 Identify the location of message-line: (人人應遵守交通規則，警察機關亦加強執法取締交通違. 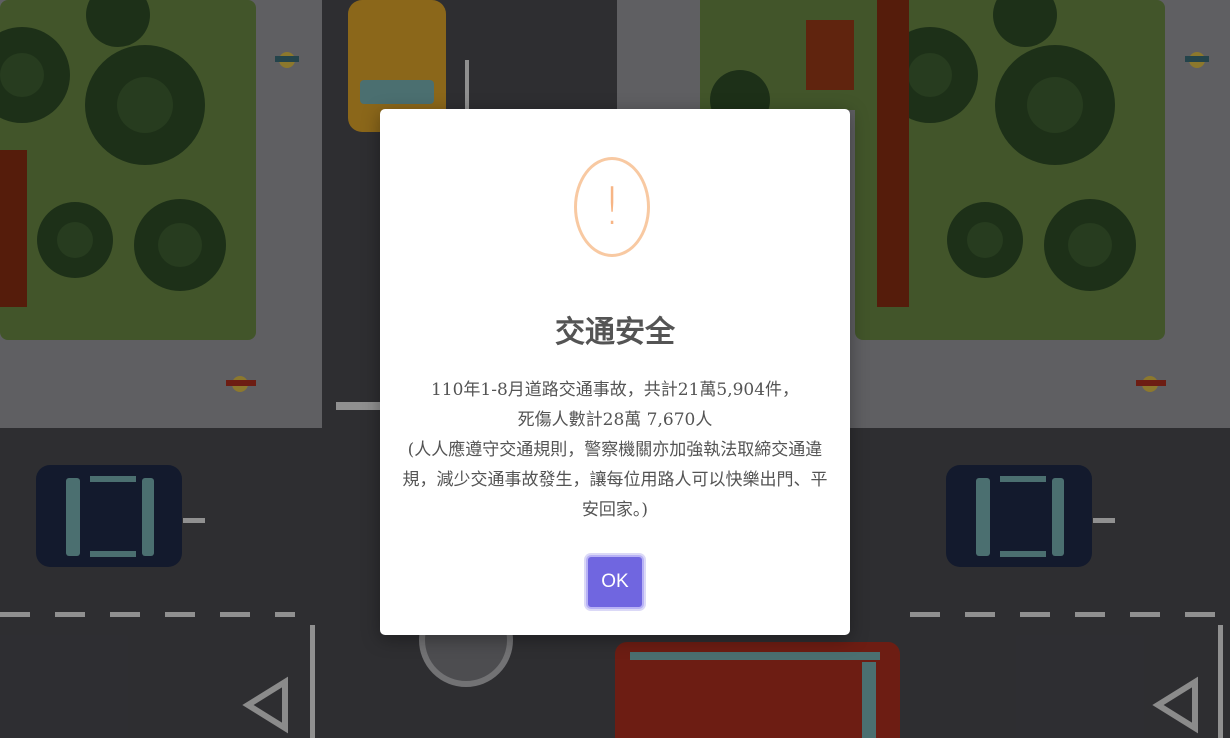
(615, 450).